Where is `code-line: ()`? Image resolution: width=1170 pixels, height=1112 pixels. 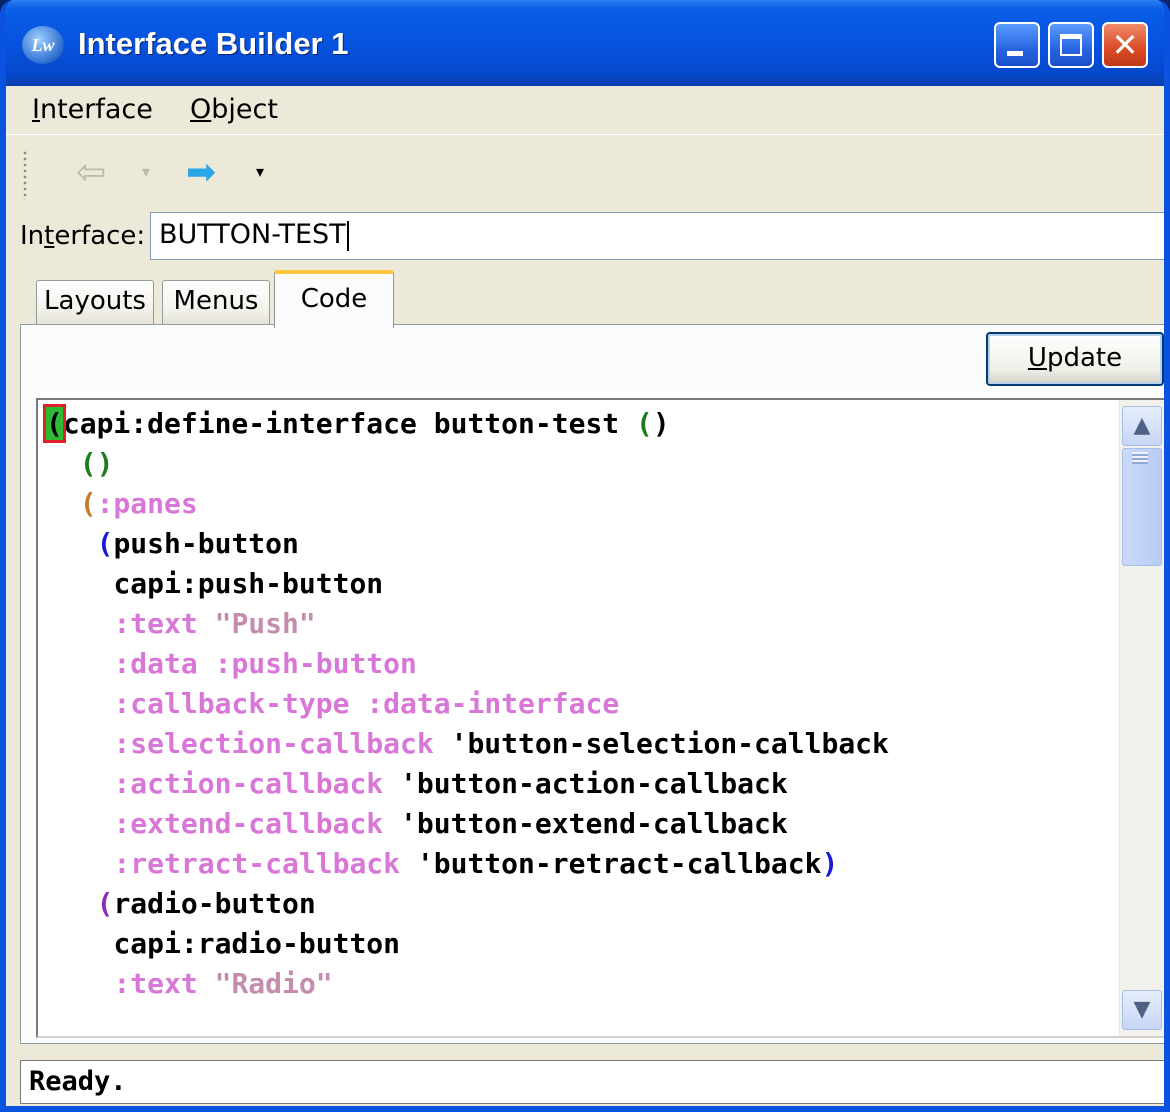
code-line: () is located at coordinates (96, 463).